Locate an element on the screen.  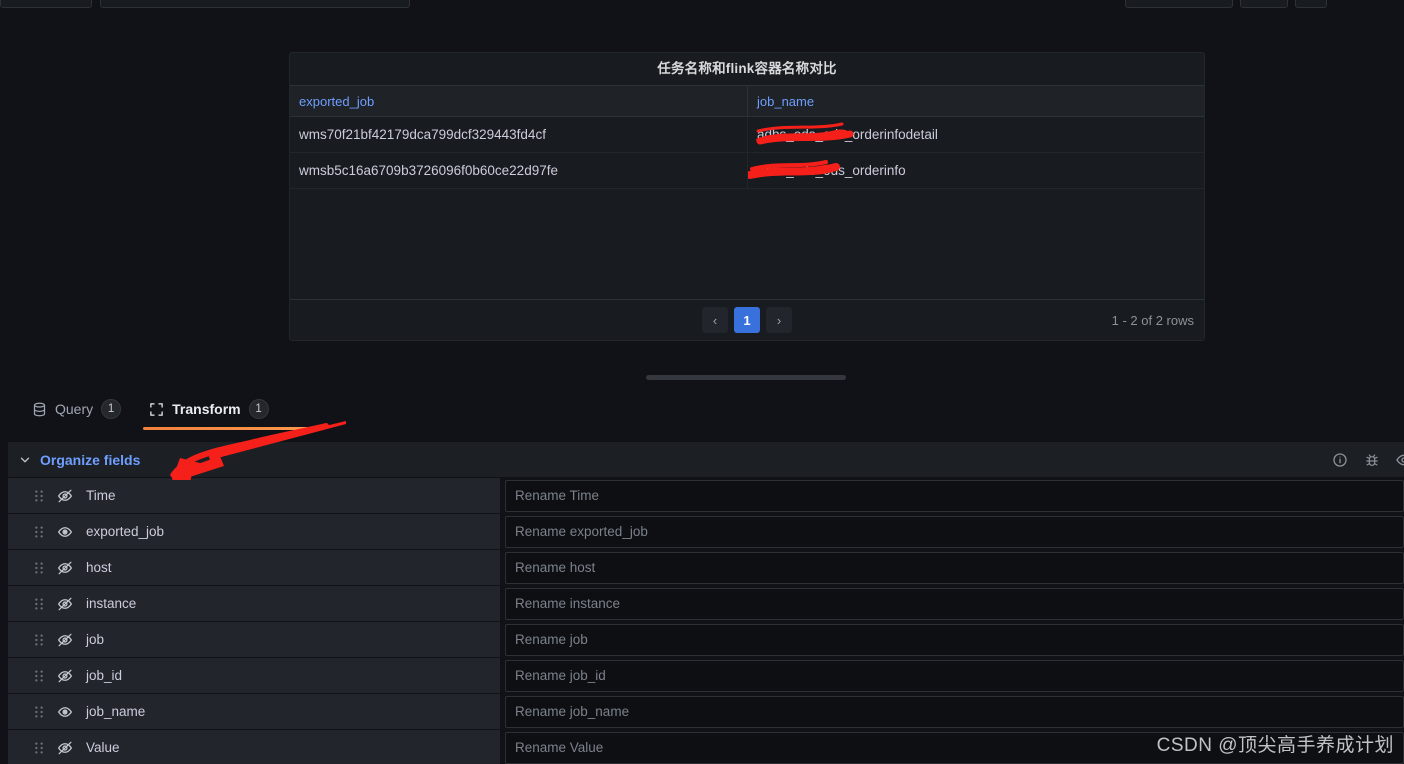
tab-query: Query 1 is located at coordinates (76, 409).